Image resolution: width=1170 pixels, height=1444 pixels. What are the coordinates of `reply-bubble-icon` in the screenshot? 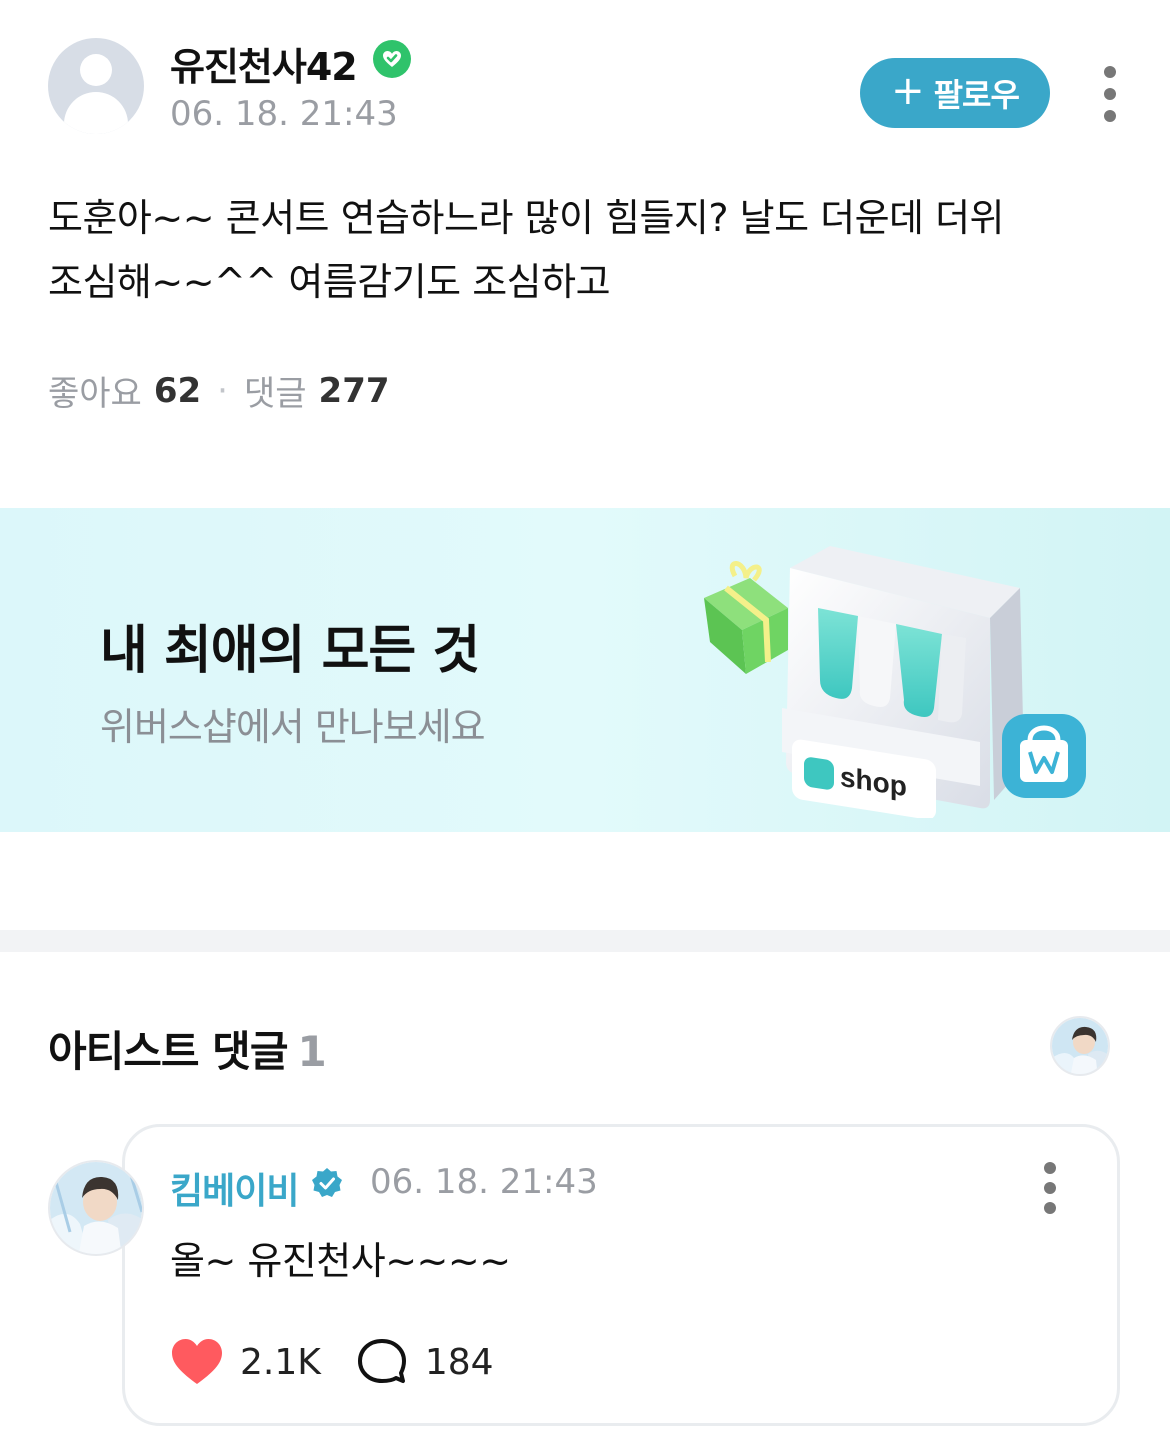 It's located at (382, 1362).